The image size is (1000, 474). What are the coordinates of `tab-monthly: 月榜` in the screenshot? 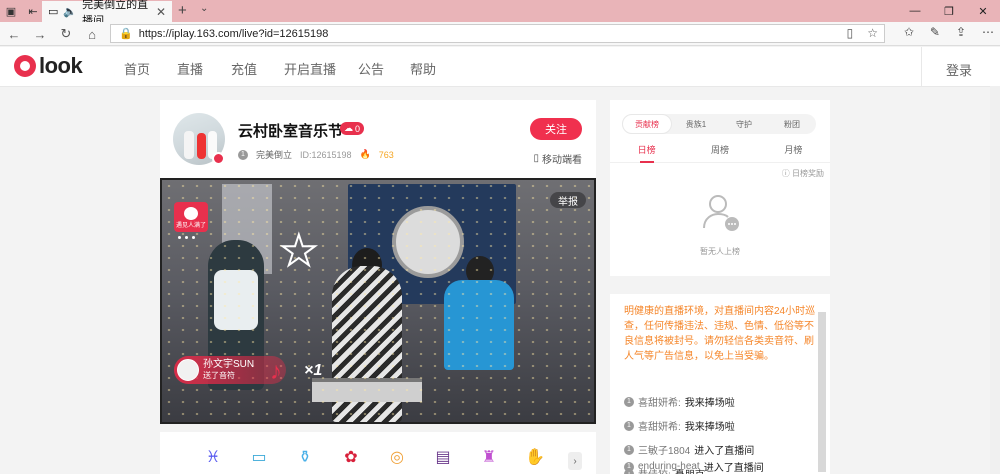 It's located at (793, 151).